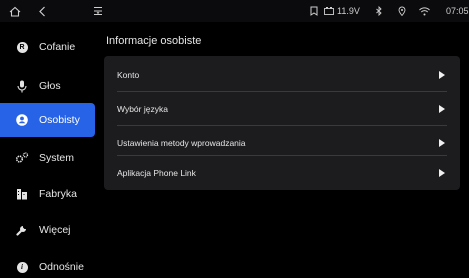 The width and height of the screenshot is (469, 278). Describe the element at coordinates (22, 230) in the screenshot. I see `wrench-icon` at that location.